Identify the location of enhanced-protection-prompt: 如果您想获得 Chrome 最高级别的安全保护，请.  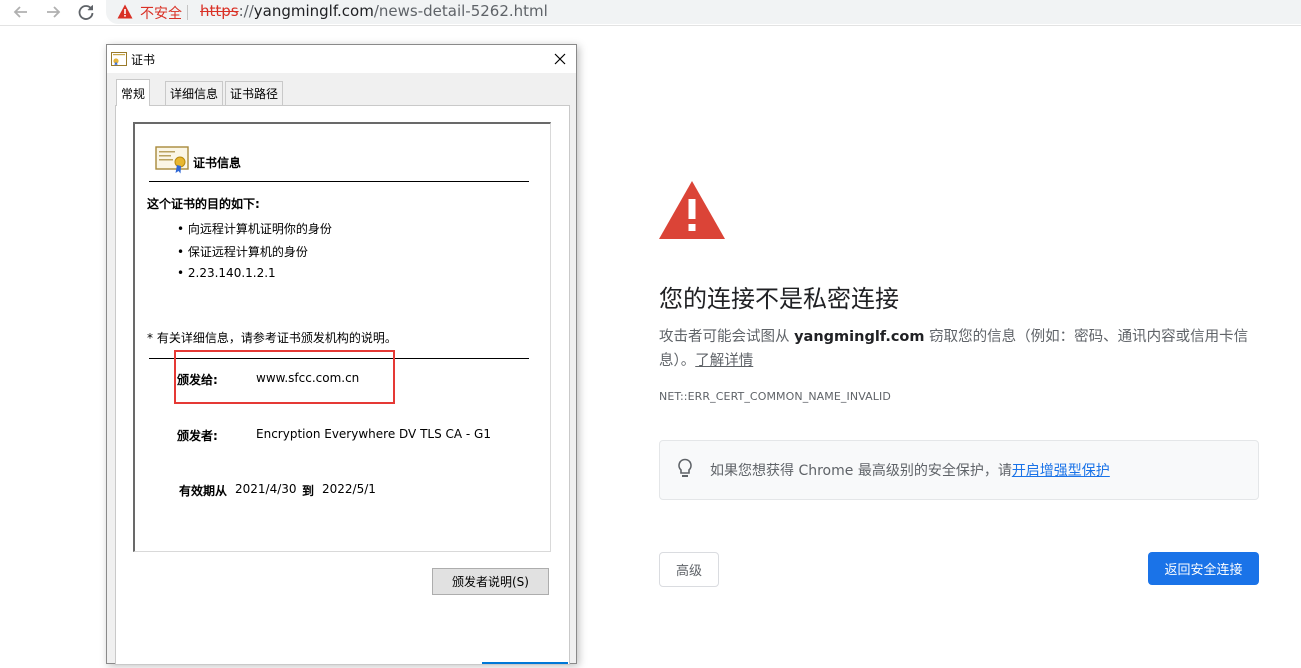
(861, 471).